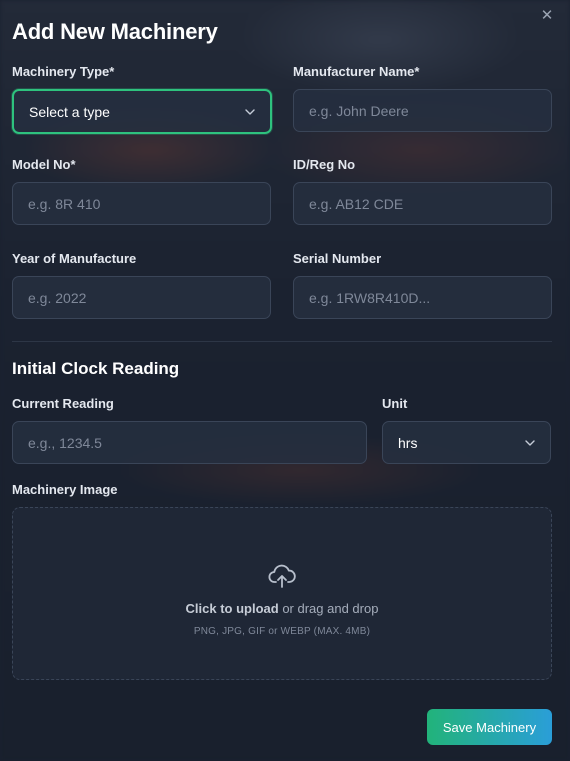 The width and height of the screenshot is (570, 761). What do you see at coordinates (489, 727) in the screenshot?
I see `save-machinery-button: Save Machinery` at bounding box center [489, 727].